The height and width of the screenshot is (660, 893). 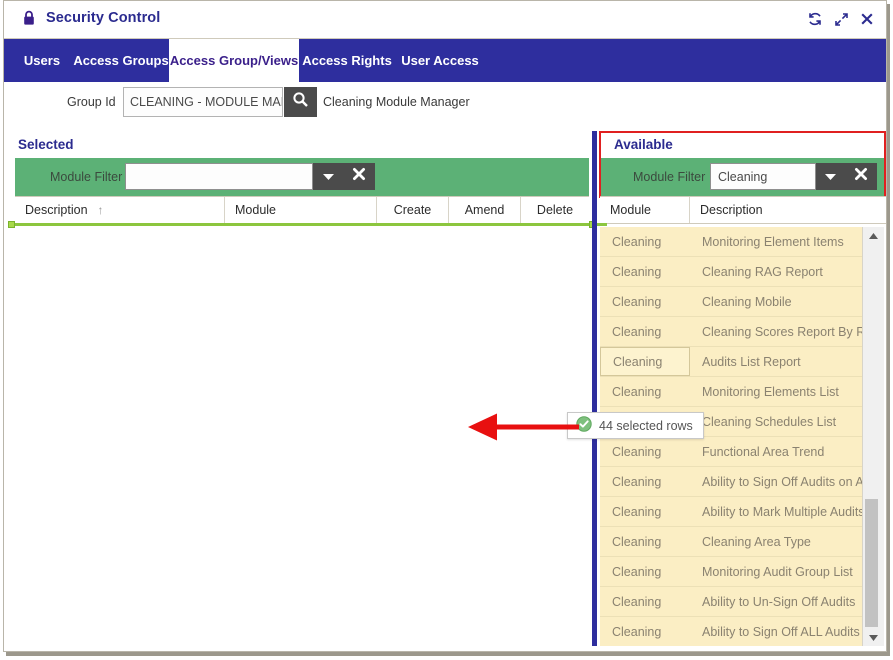 I want to click on tab-access-group-views: Access Group/Views, so click(x=234, y=60).